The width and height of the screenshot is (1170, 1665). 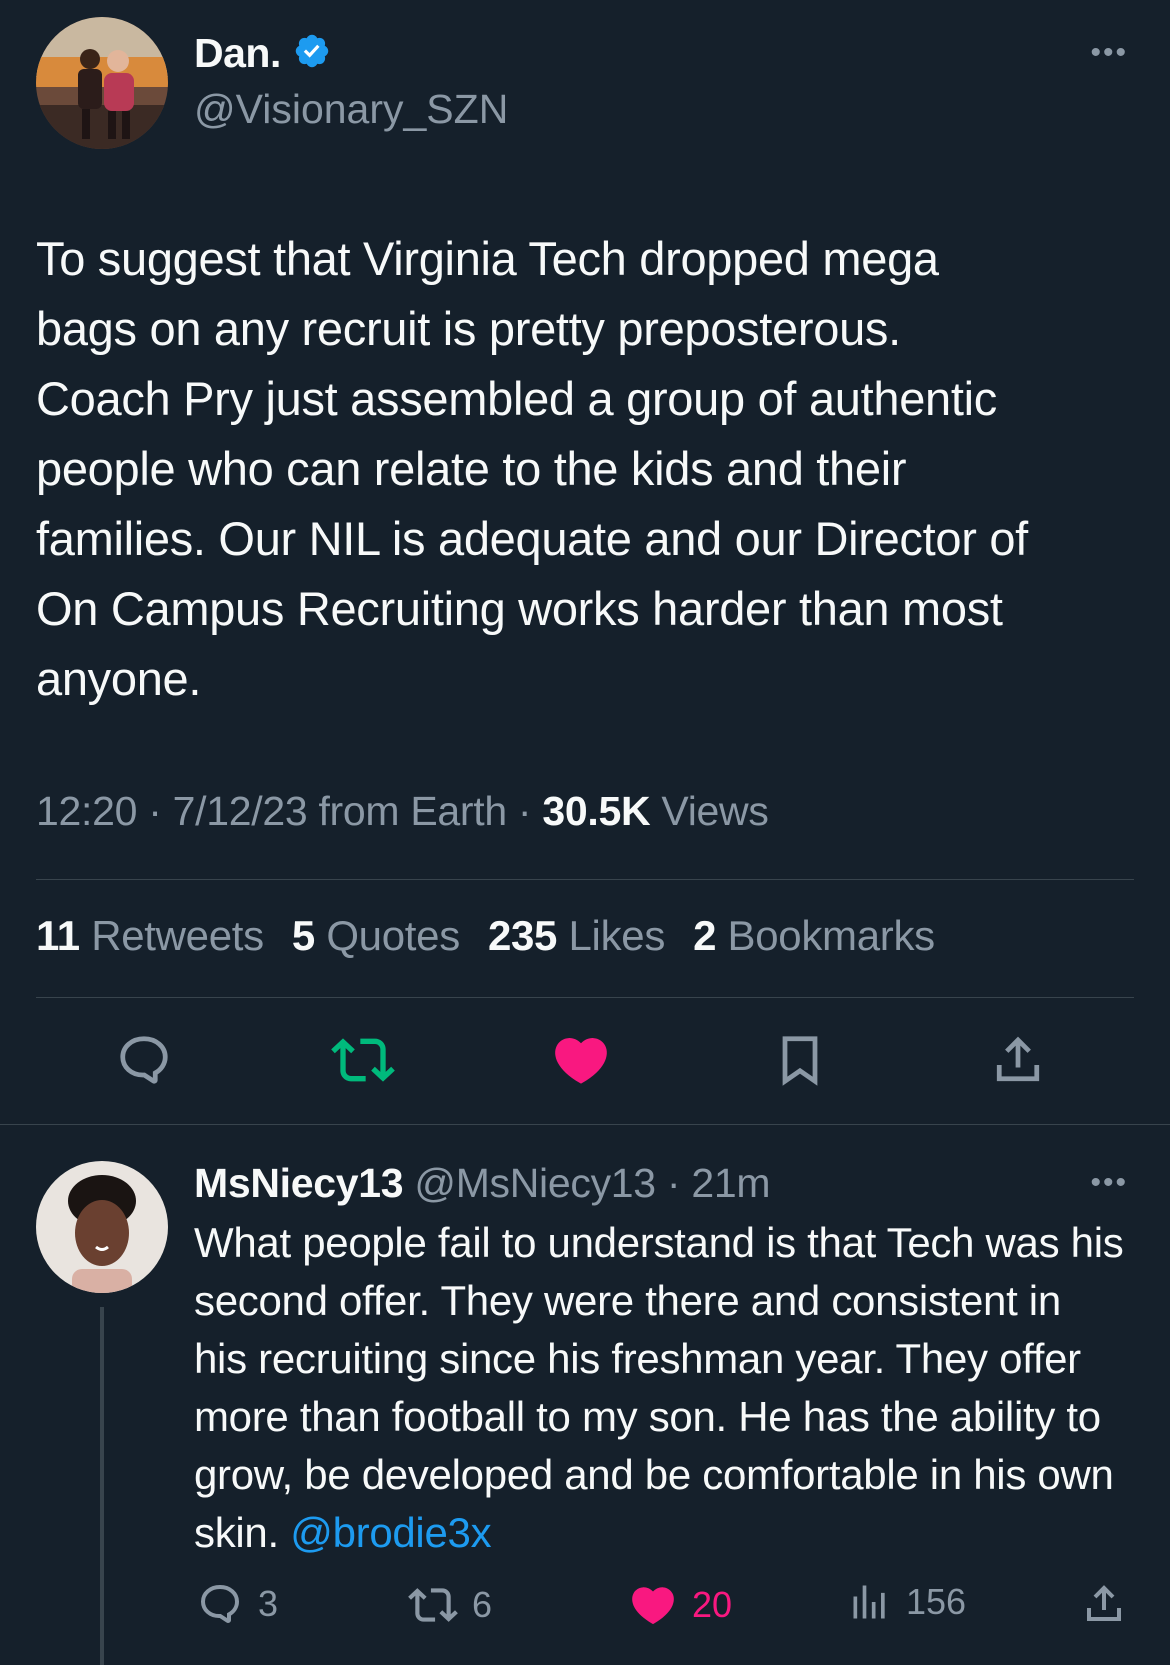 What do you see at coordinates (529, 1183) in the screenshot?
I see `reply-author-handle: @MsNiecy13` at bounding box center [529, 1183].